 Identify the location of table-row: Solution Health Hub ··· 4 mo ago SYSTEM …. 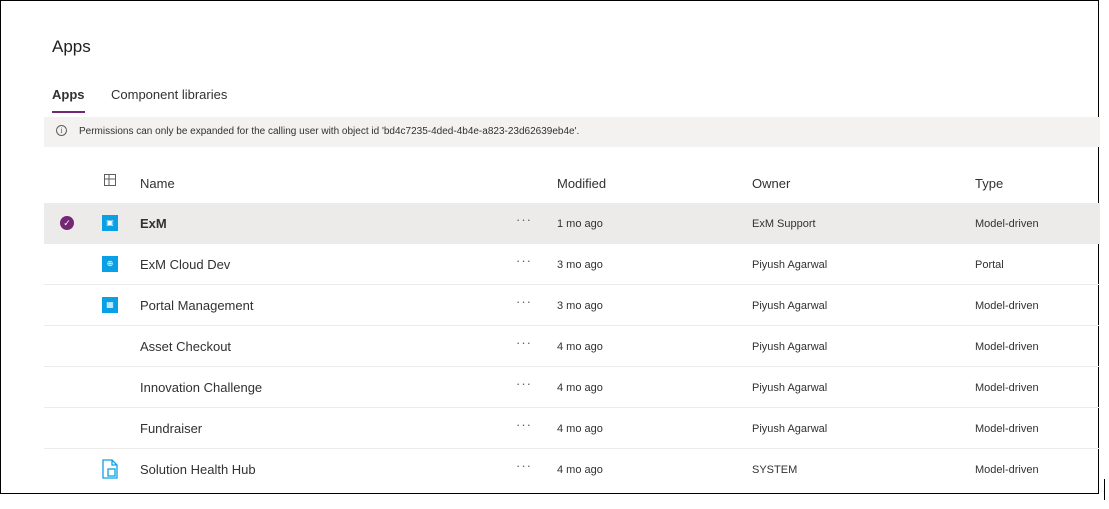
(572, 469).